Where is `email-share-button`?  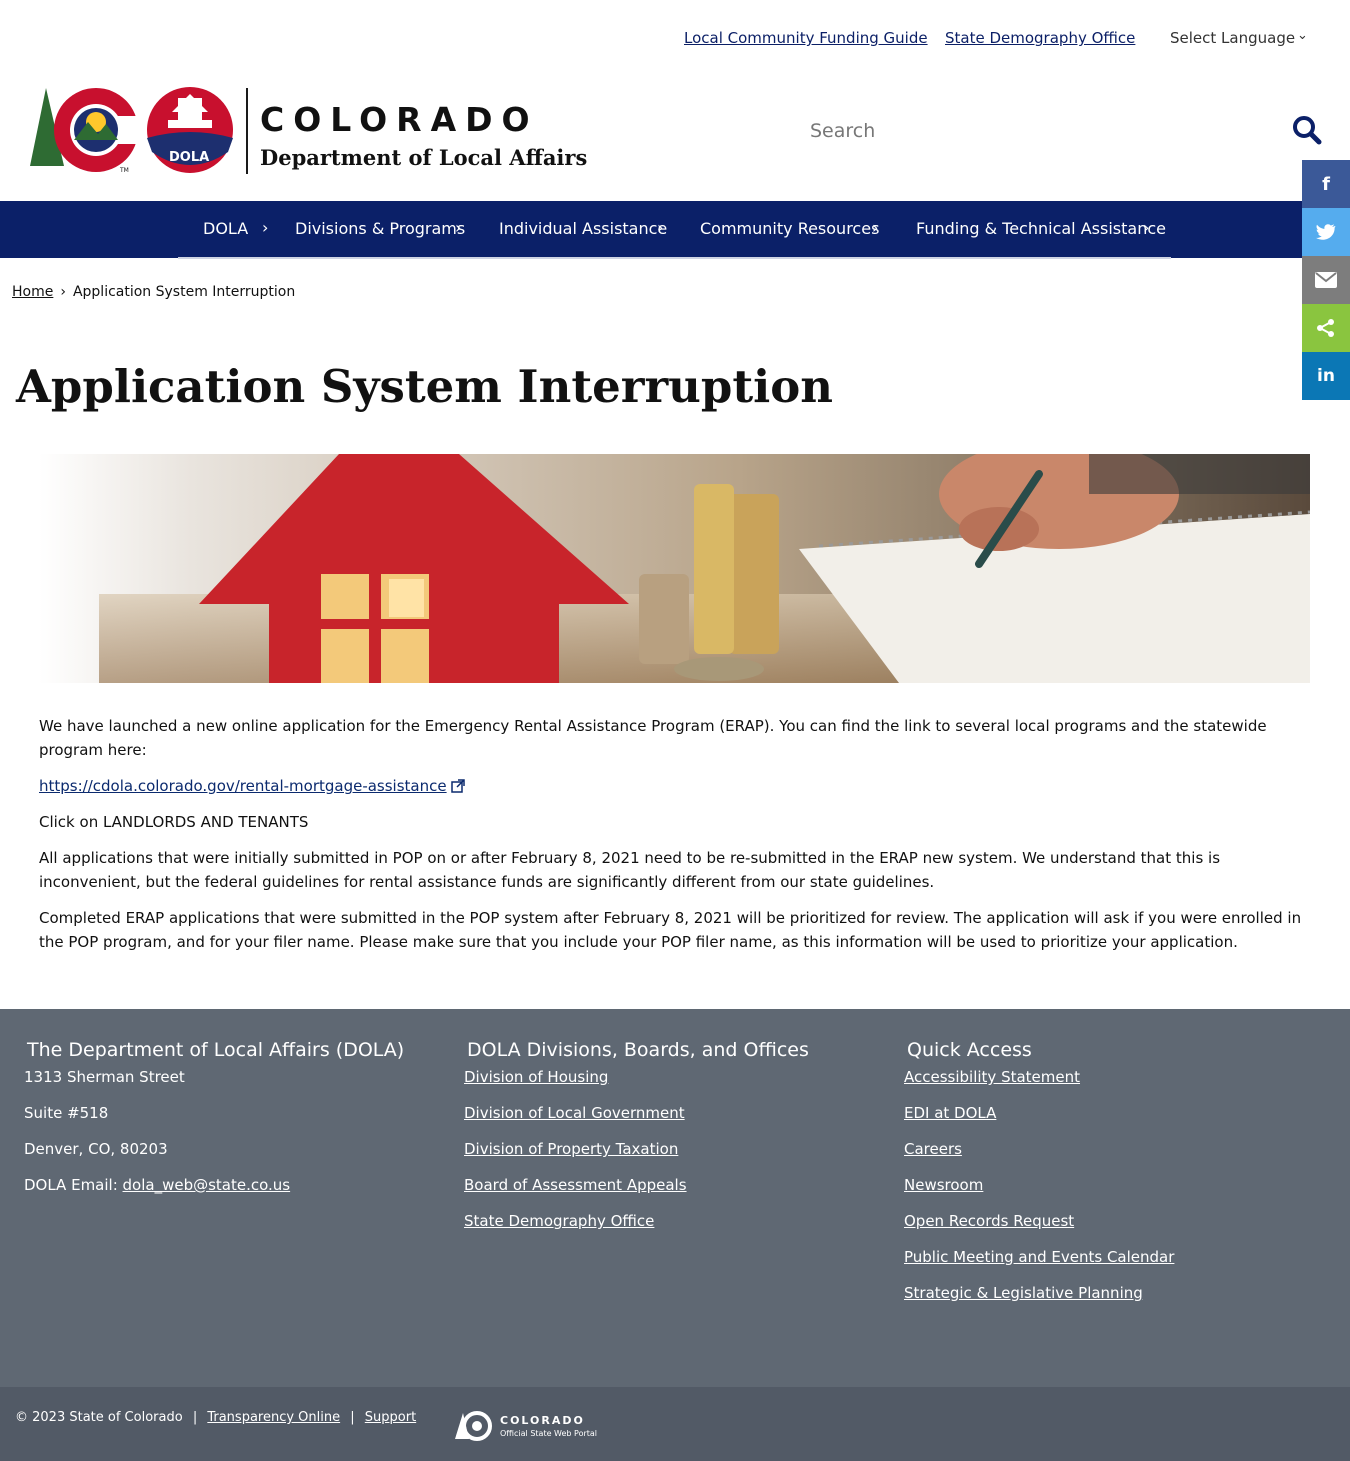
email-share-button is located at coordinates (1326, 280).